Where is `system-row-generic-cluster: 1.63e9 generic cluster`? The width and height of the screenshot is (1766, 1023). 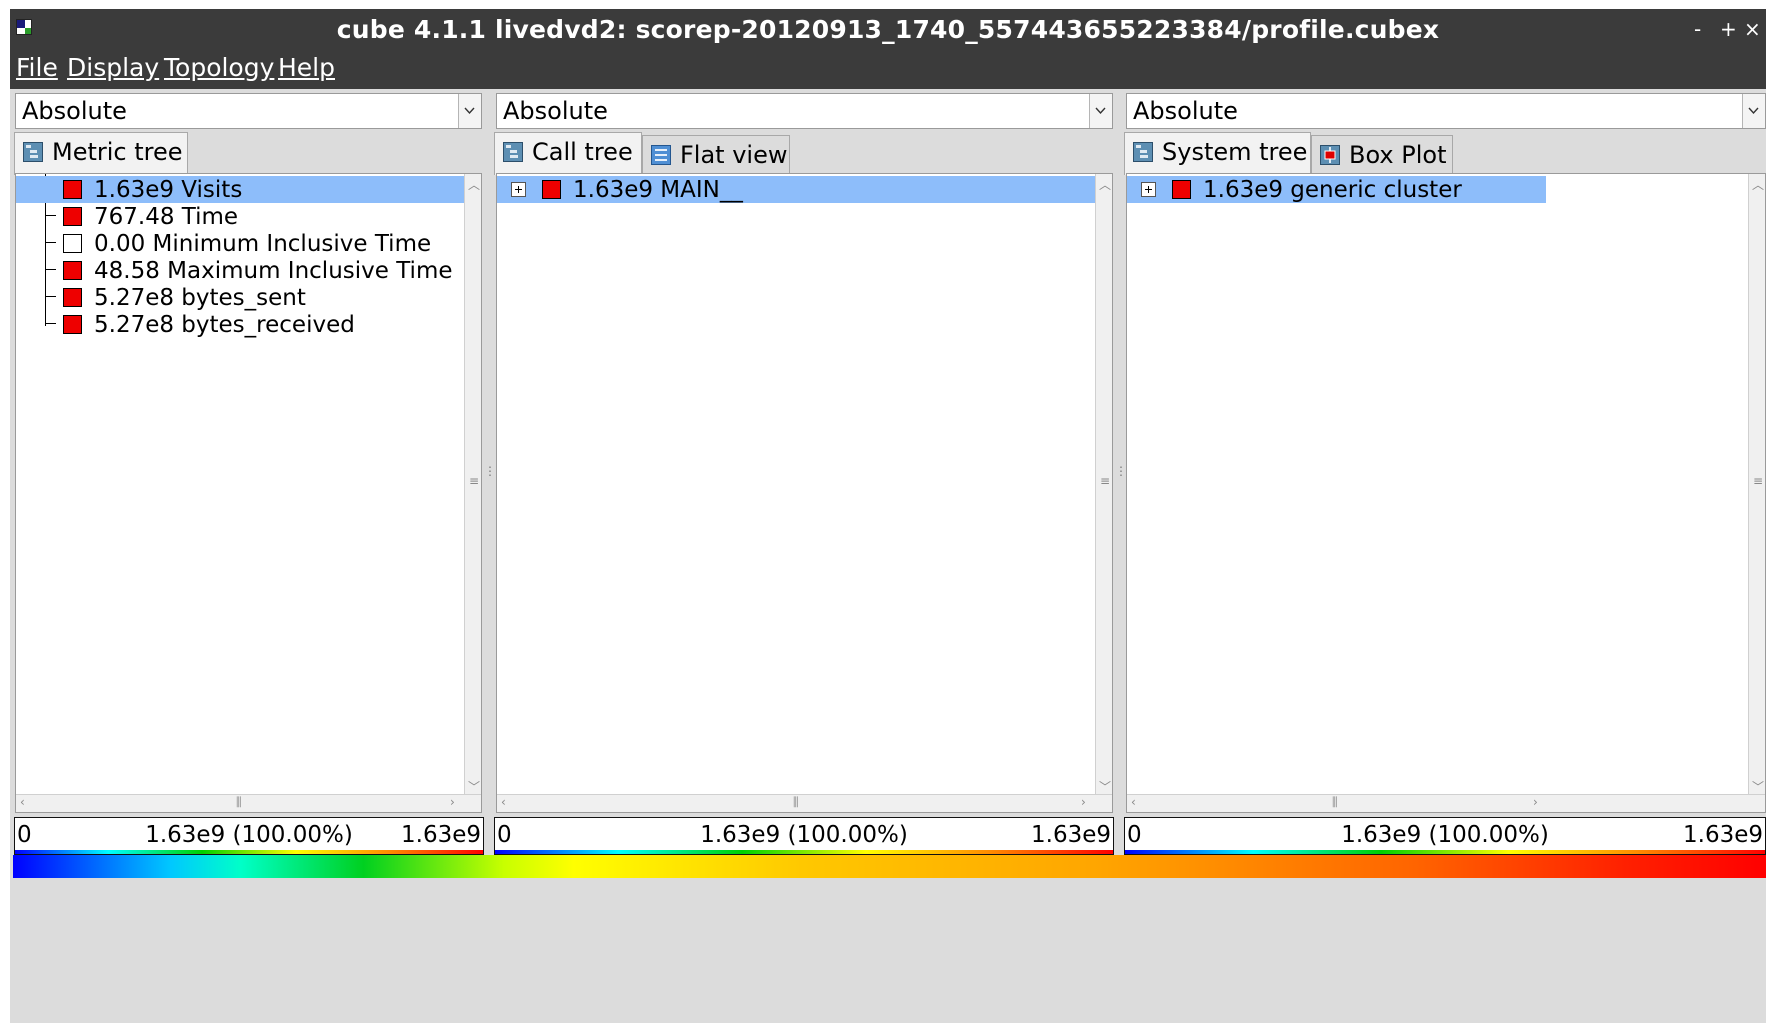
system-row-generic-cluster: 1.63e9 generic cluster is located at coordinates (1336, 189).